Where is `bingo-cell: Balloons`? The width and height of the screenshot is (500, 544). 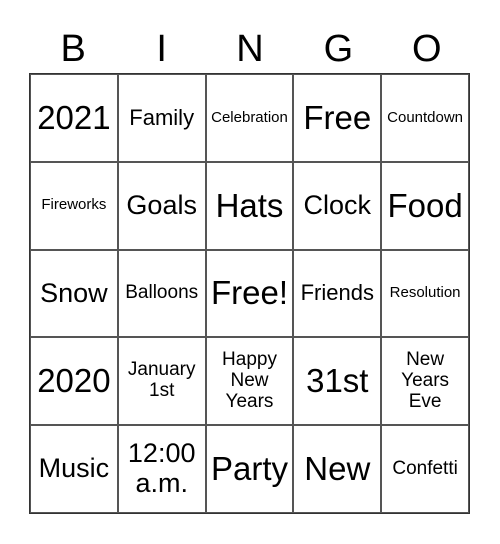
bingo-cell: Balloons is located at coordinates (161, 293).